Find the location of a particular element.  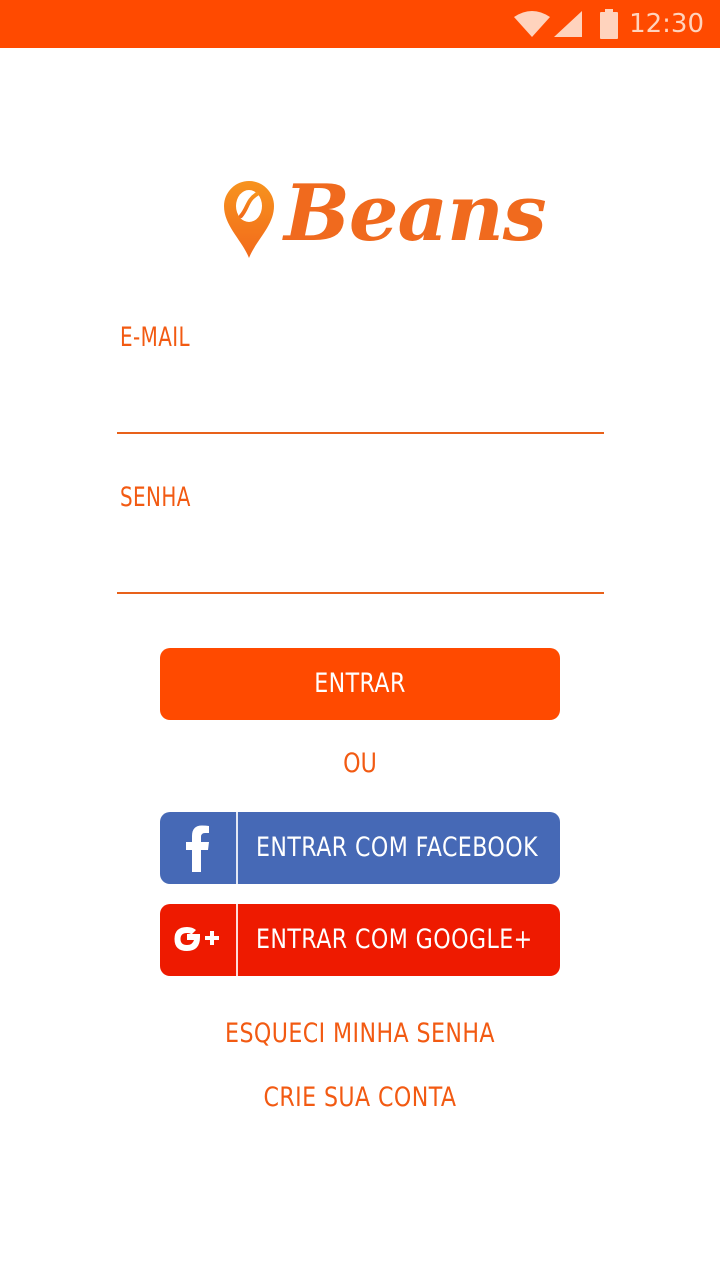

password-field is located at coordinates (360, 570).